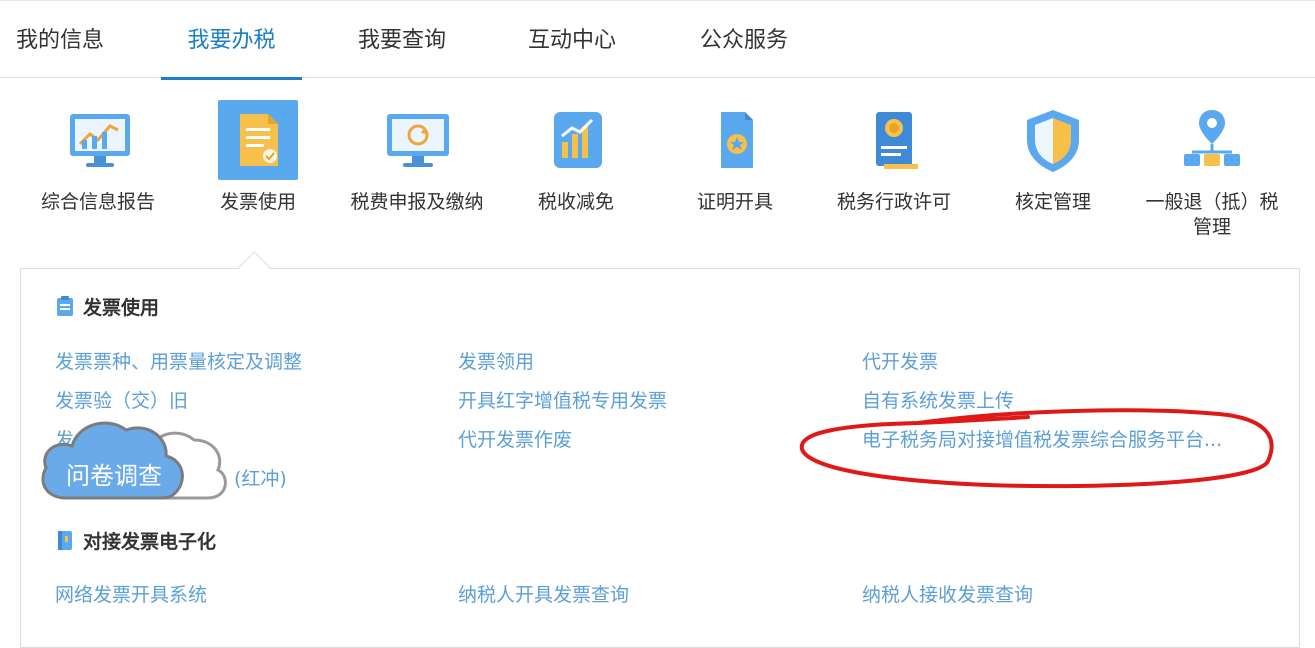  I want to click on survey-float-button: 问卷调查, so click(138, 457).